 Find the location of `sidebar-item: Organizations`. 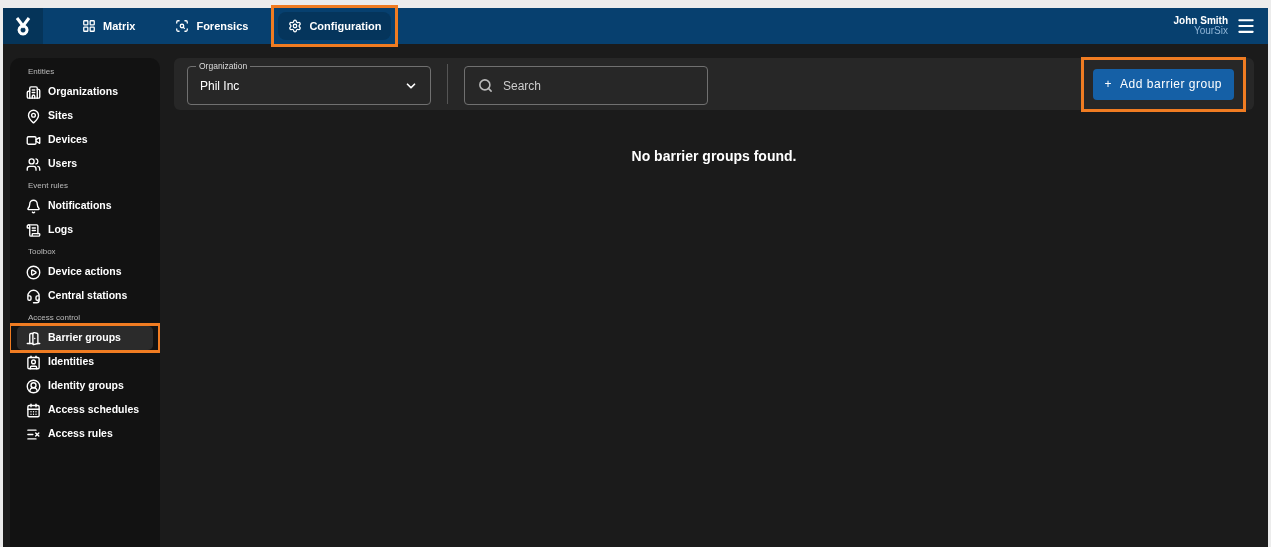

sidebar-item: Organizations is located at coordinates (85, 92).